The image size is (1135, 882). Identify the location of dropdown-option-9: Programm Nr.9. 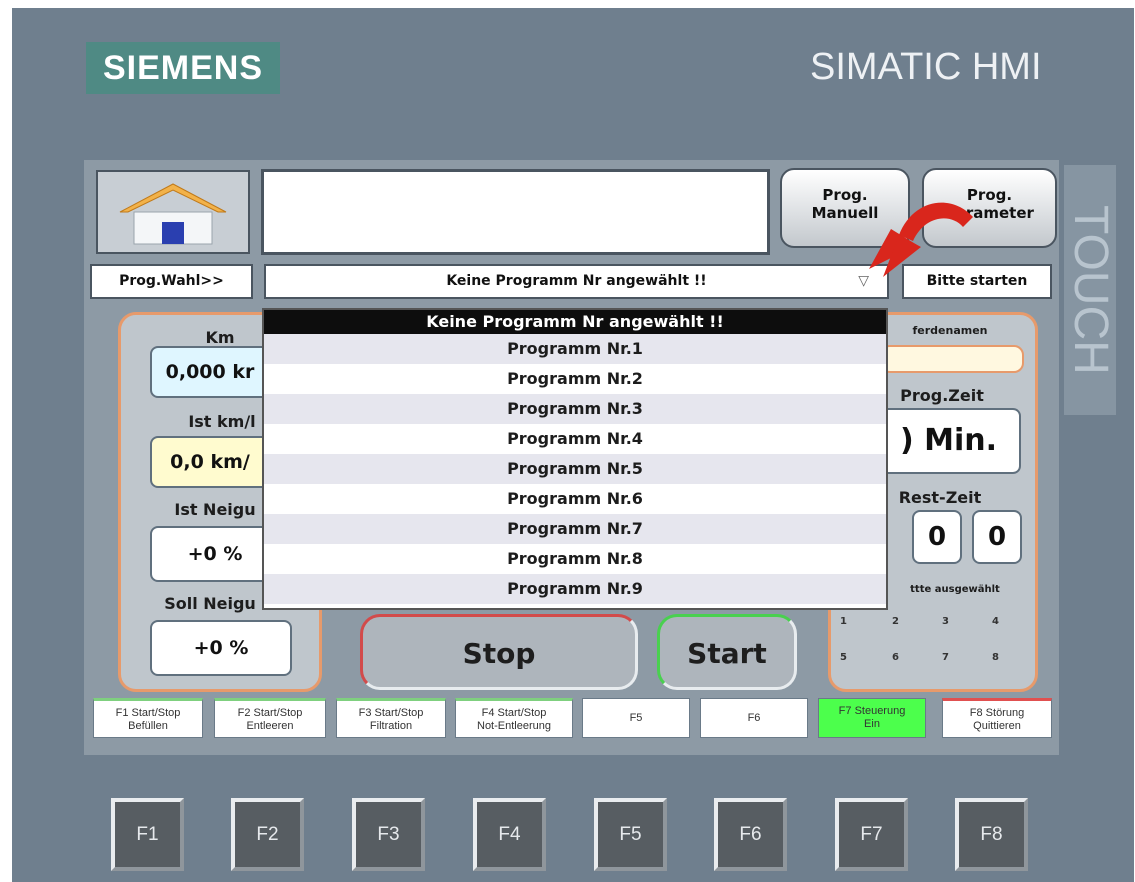
(575, 589).